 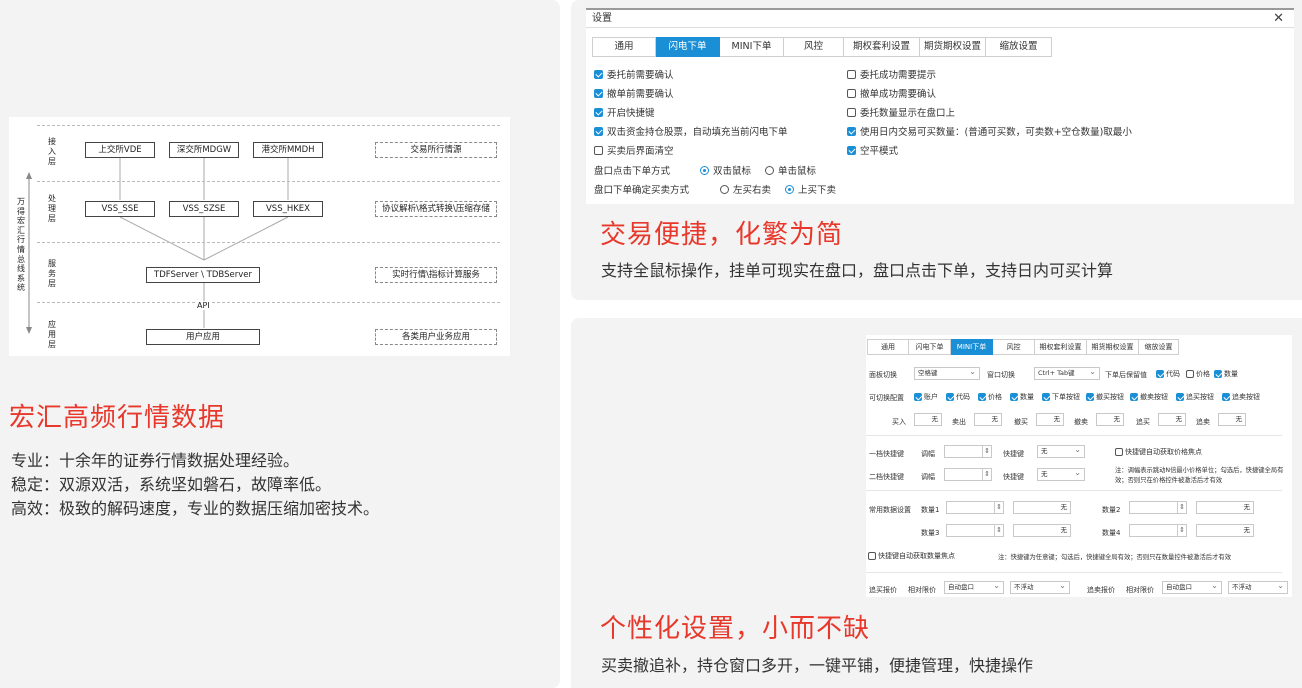 I want to click on visible-option: 下单按钮, so click(x=1061, y=397).